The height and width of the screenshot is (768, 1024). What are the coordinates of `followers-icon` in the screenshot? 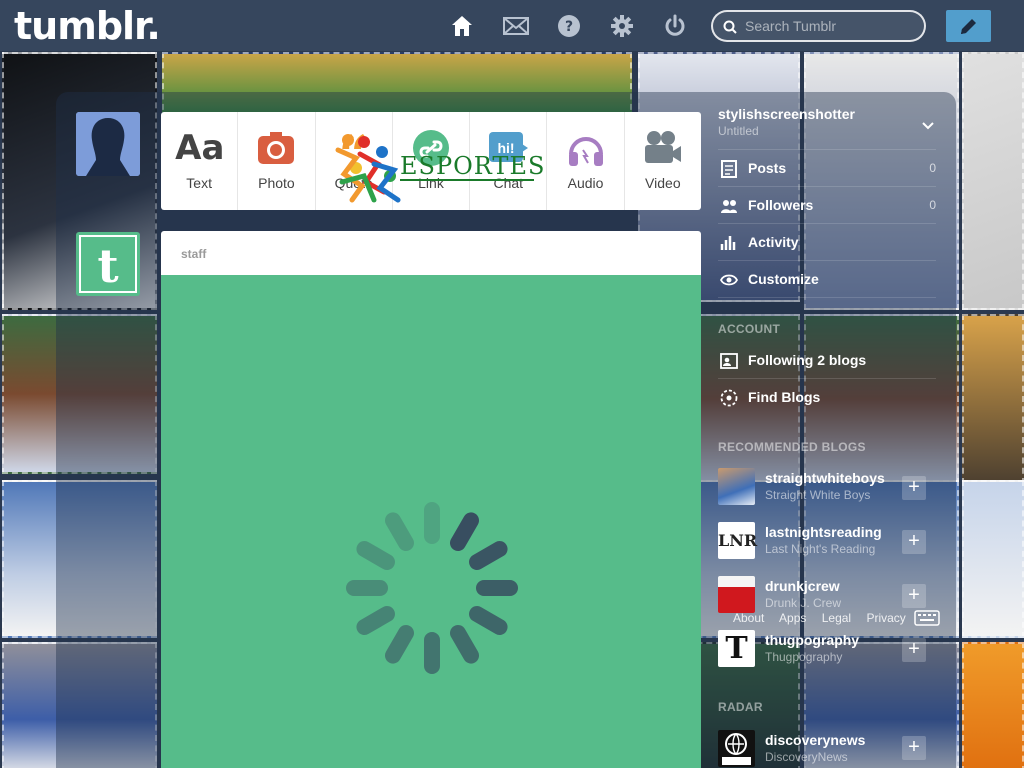 It's located at (729, 206).